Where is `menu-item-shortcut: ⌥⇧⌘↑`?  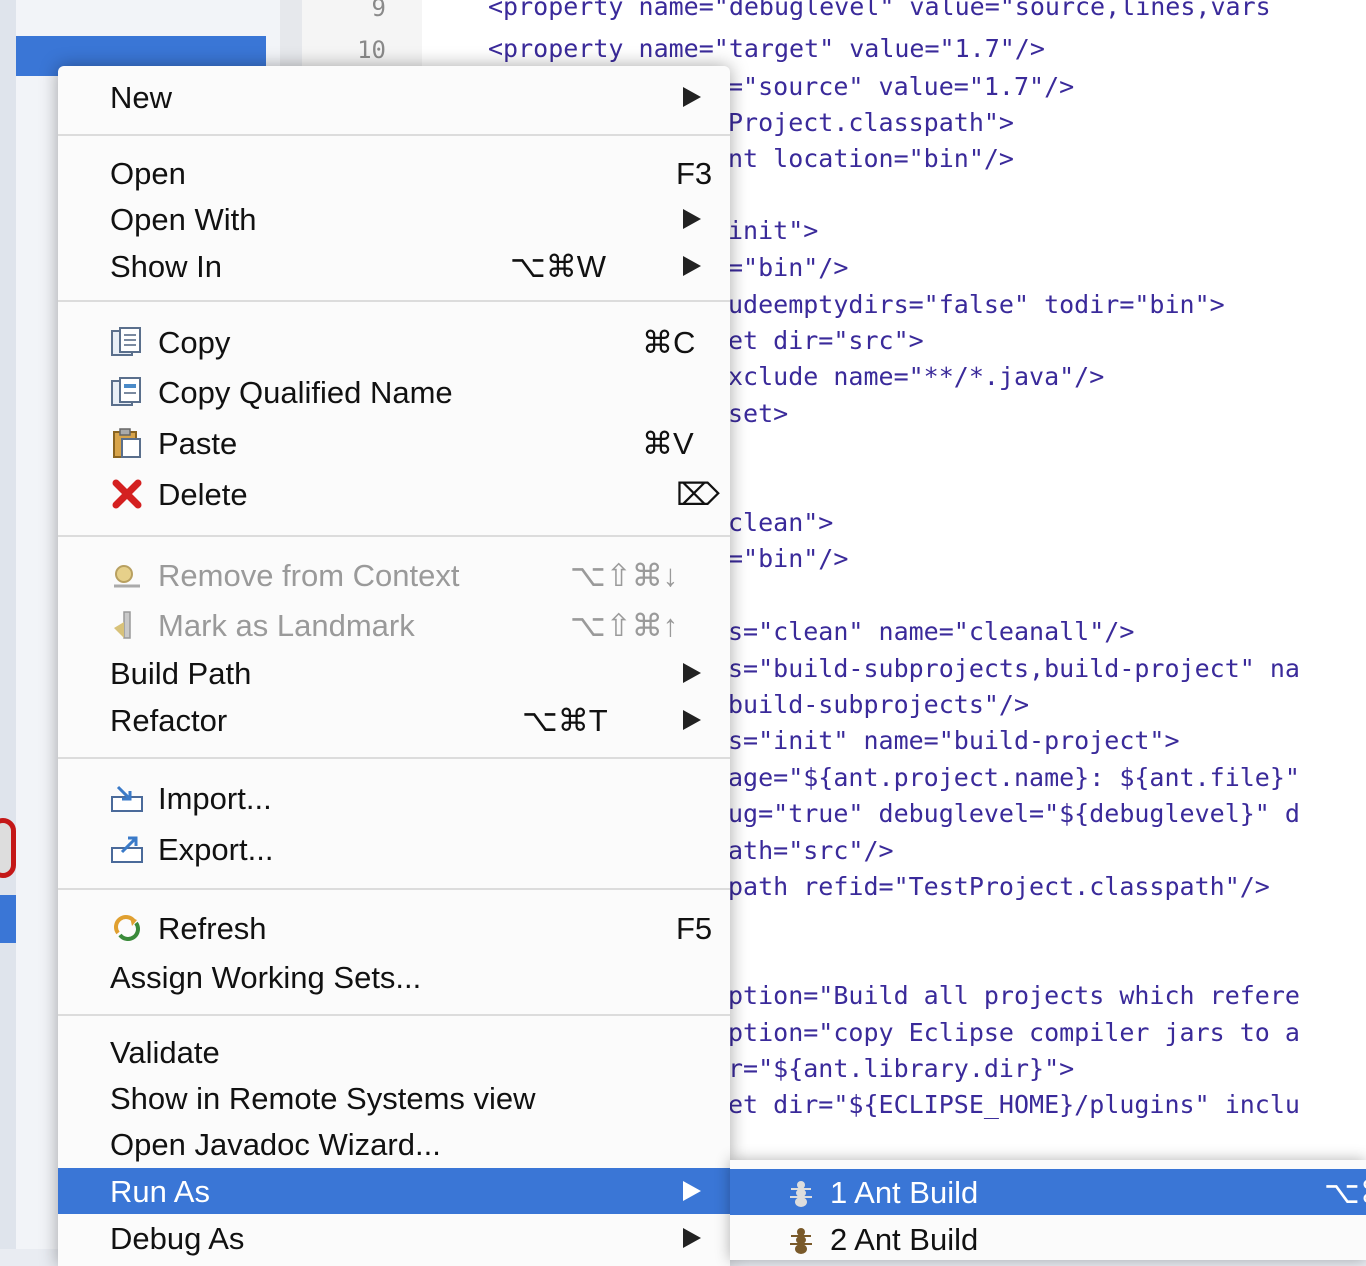 menu-item-shortcut: ⌥⇧⌘↑ is located at coordinates (624, 625).